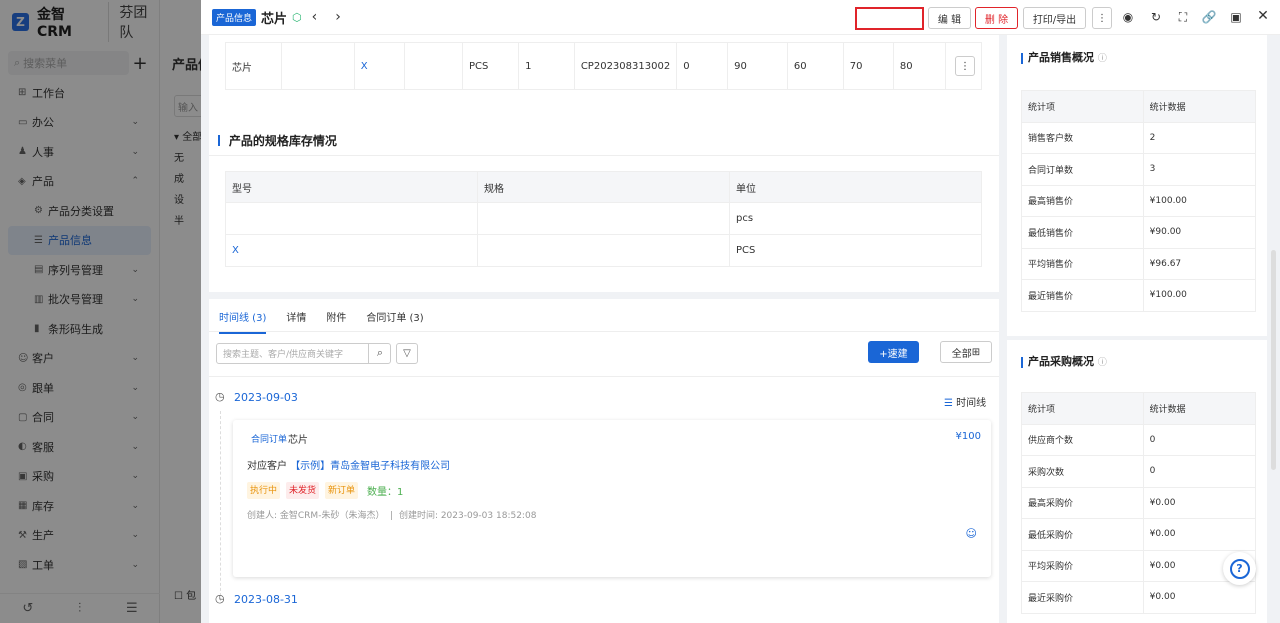 This screenshot has height=623, width=1280. I want to click on prev-record-icon: ‹, so click(315, 17).